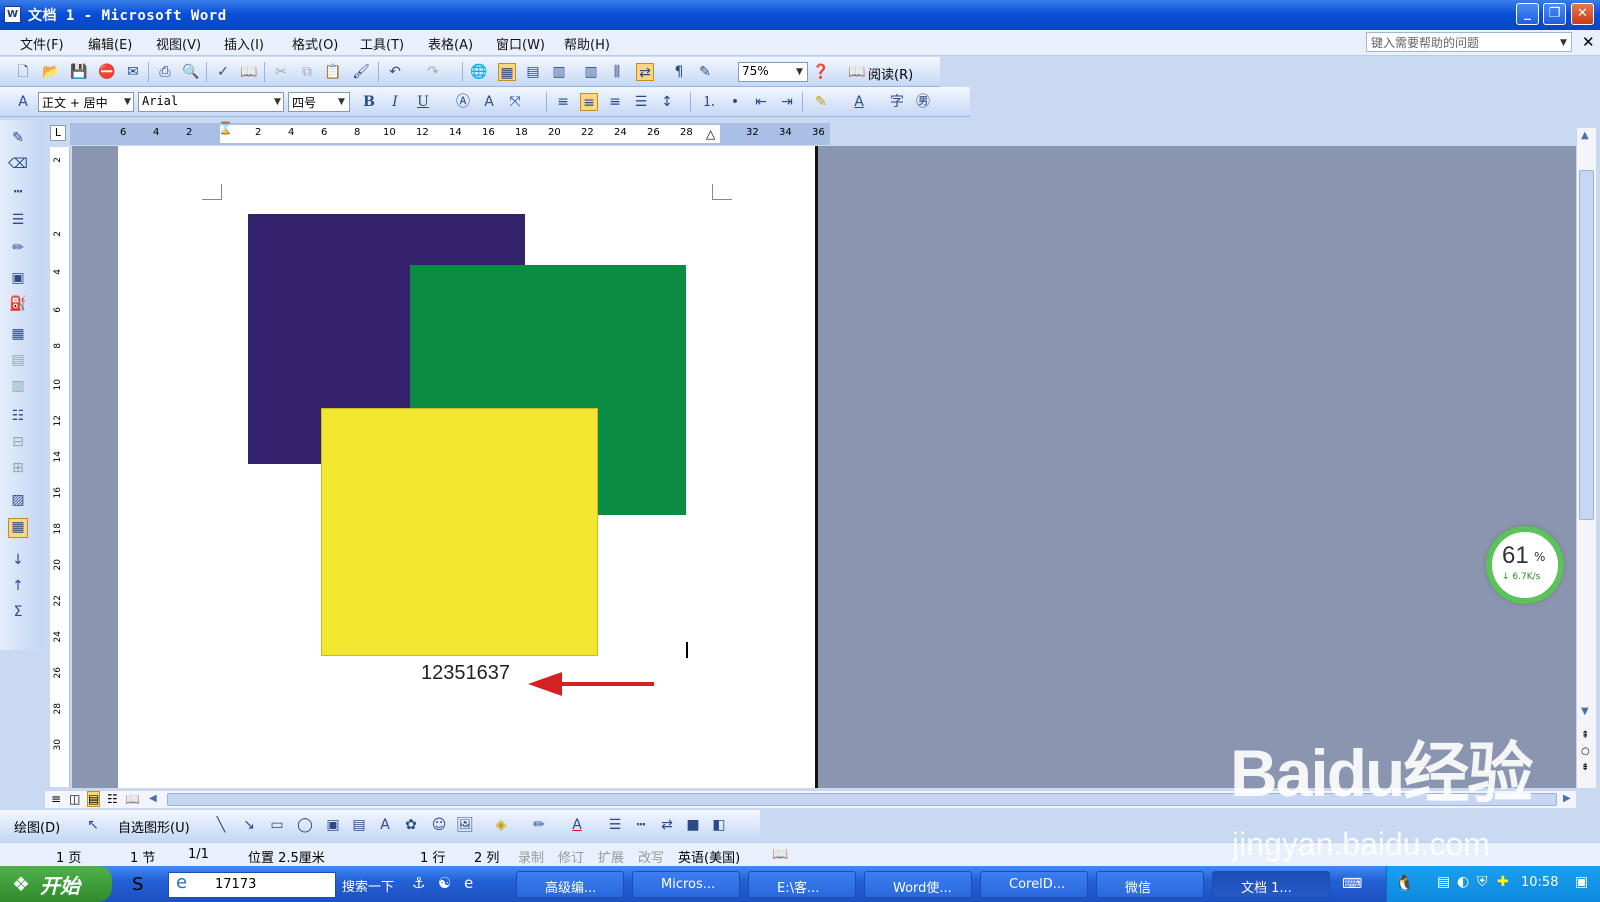 The height and width of the screenshot is (902, 1600). Describe the element at coordinates (587, 43) in the screenshot. I see `menu-help: 帮助(H)` at that location.